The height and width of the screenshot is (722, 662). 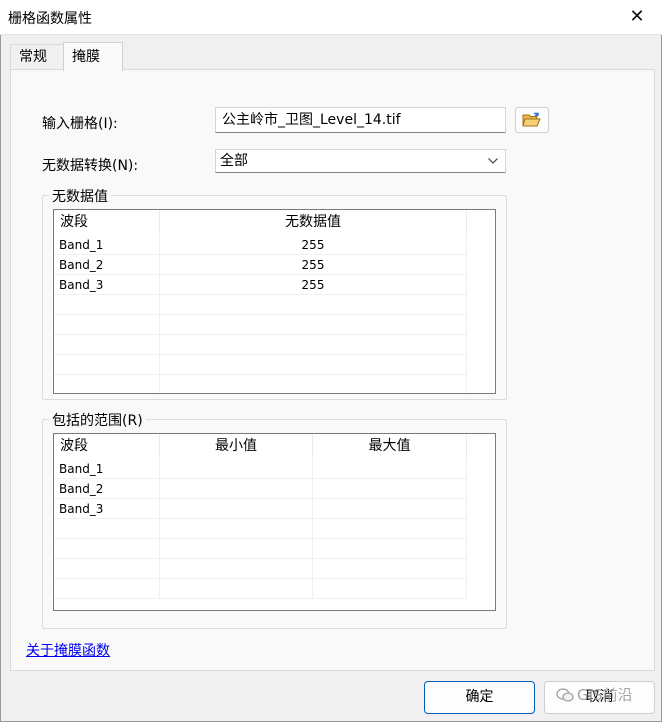 I want to click on column-header-min: 最小值, so click(x=236, y=446).